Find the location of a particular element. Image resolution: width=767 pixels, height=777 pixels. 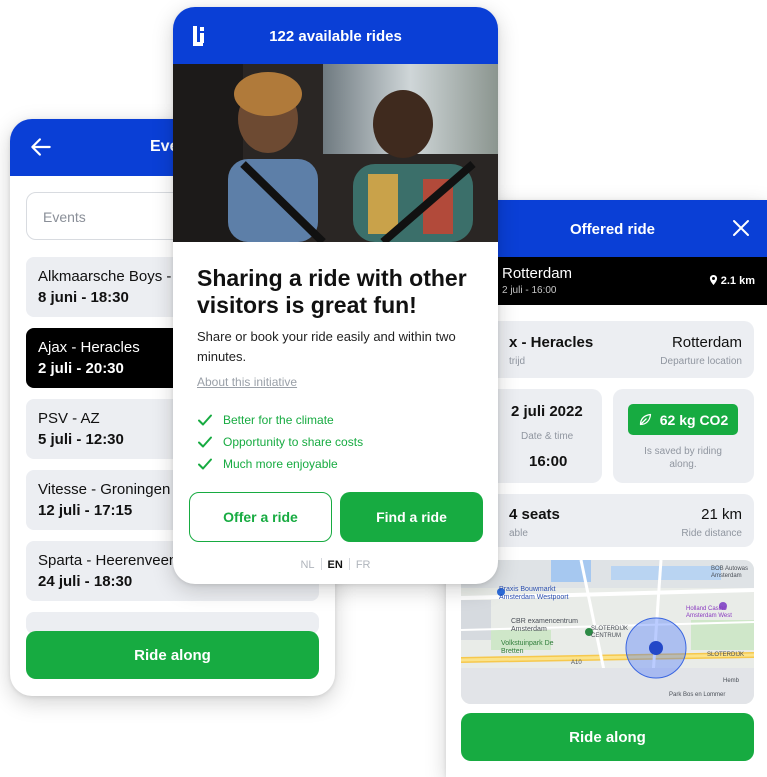

hero-photo is located at coordinates (335, 153).